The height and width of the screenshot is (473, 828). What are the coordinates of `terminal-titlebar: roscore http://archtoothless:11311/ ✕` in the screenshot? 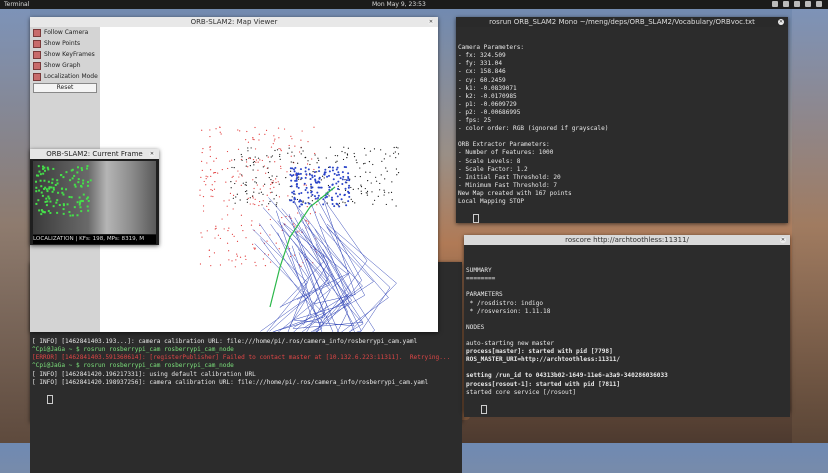 It's located at (627, 240).